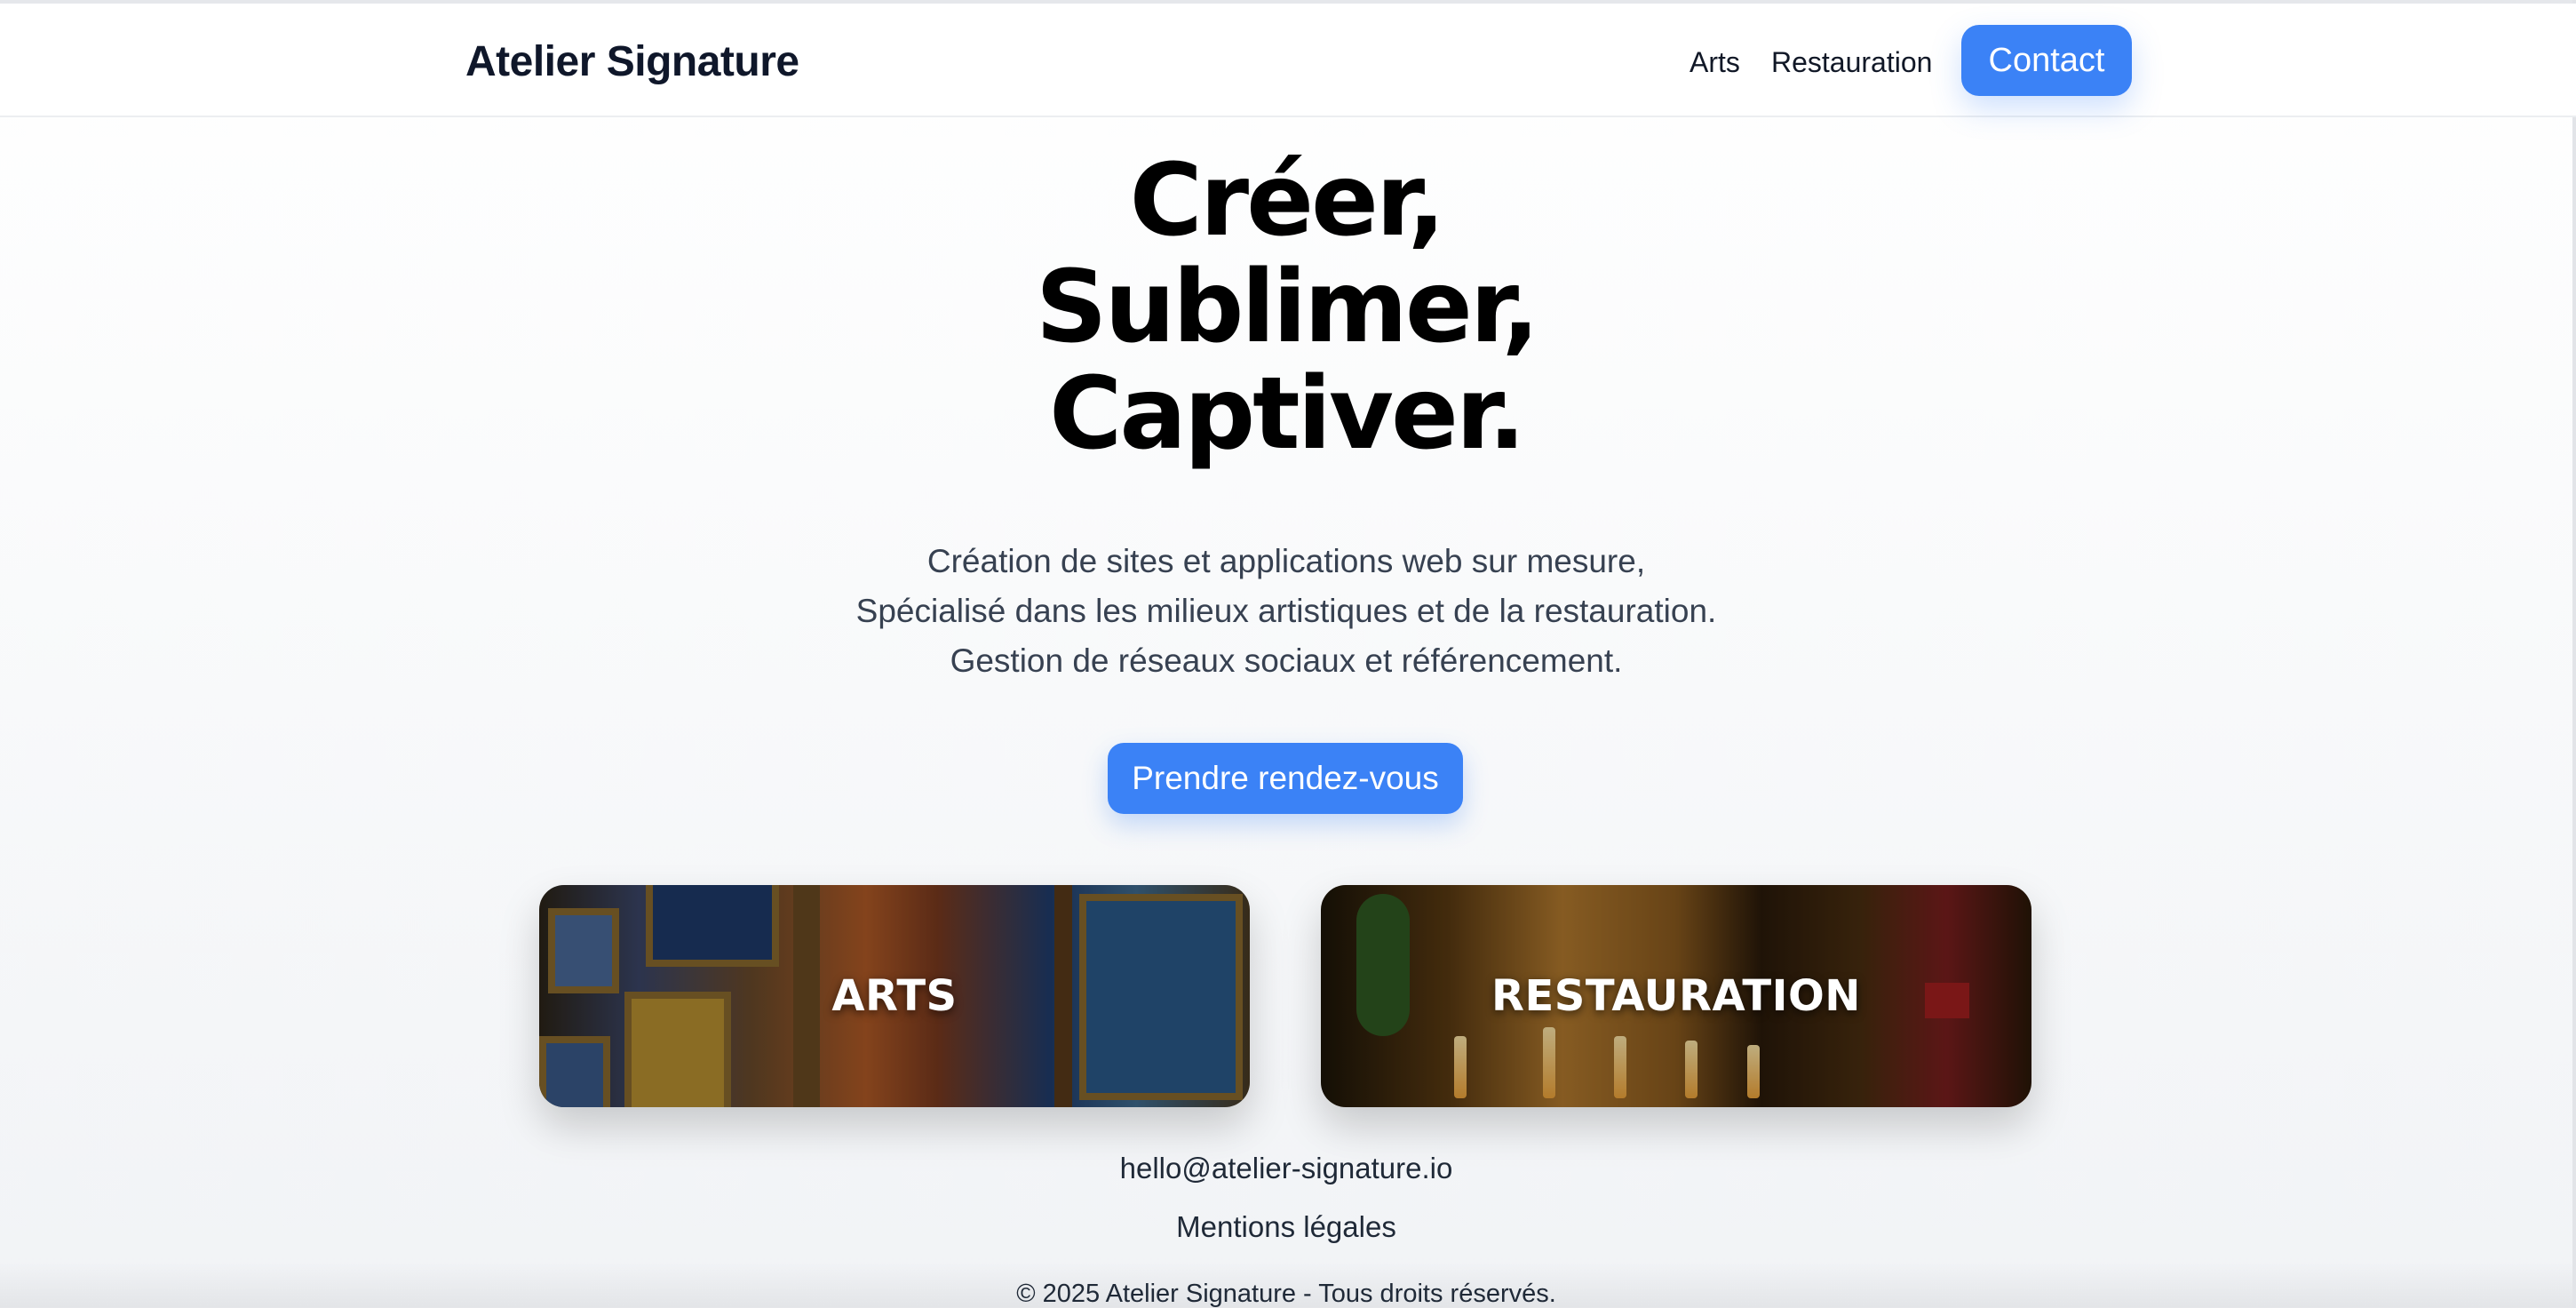 Image resolution: width=2576 pixels, height=1308 pixels. I want to click on arts-card: ARTS, so click(894, 996).